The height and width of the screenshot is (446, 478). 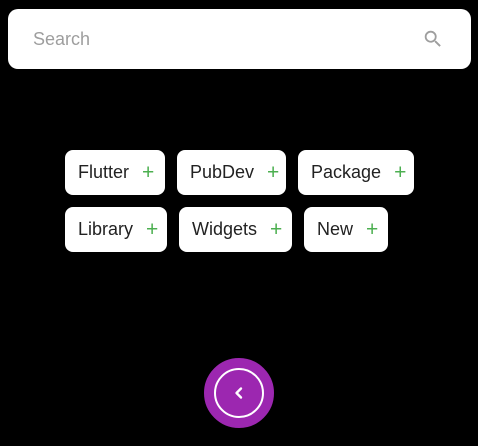 I want to click on chip-package: Package +, so click(x=356, y=172).